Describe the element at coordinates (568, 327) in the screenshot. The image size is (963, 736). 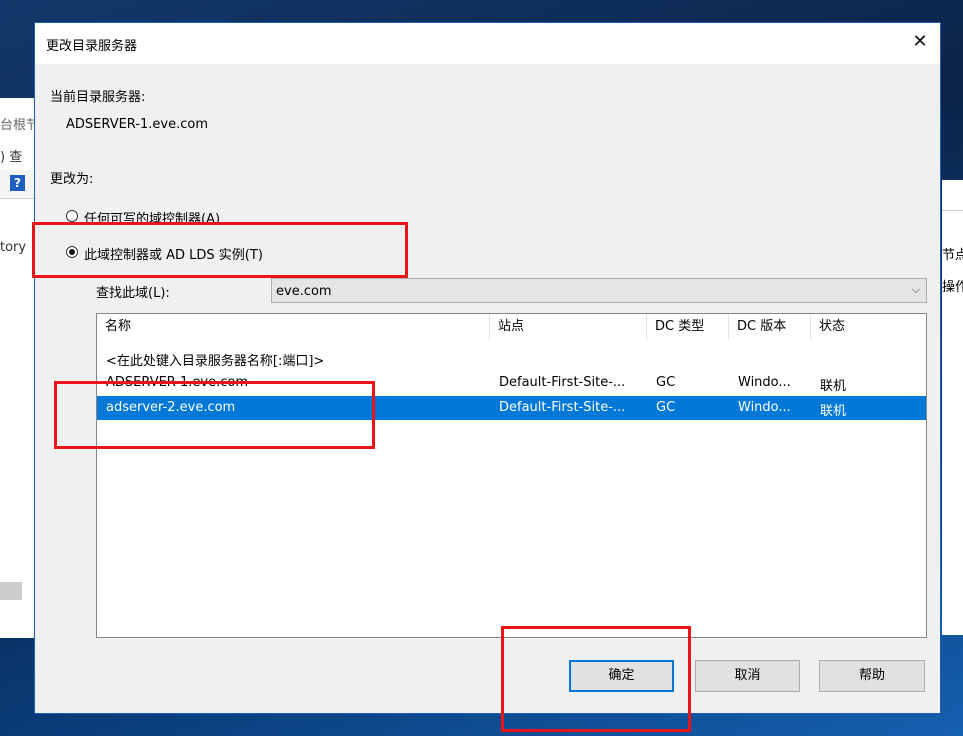
I see `column-header-site: 站点` at that location.